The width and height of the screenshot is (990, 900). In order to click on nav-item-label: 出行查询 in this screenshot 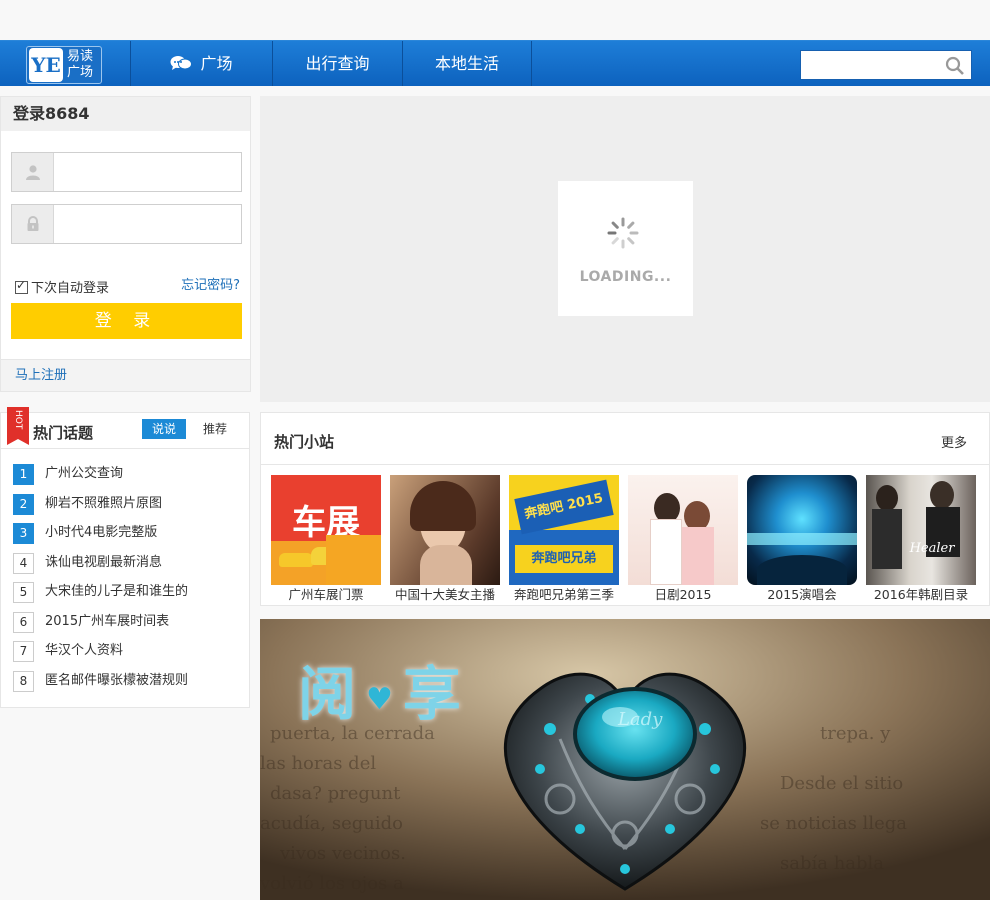, I will do `click(337, 63)`.